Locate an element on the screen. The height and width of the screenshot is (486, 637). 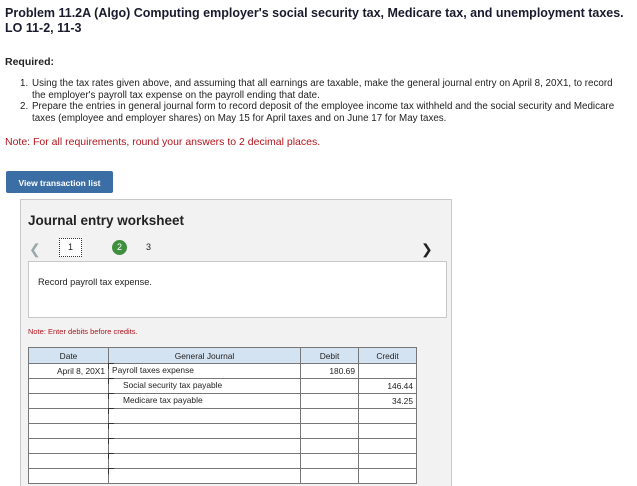
credit-cell: 34.25 is located at coordinates (387, 401).